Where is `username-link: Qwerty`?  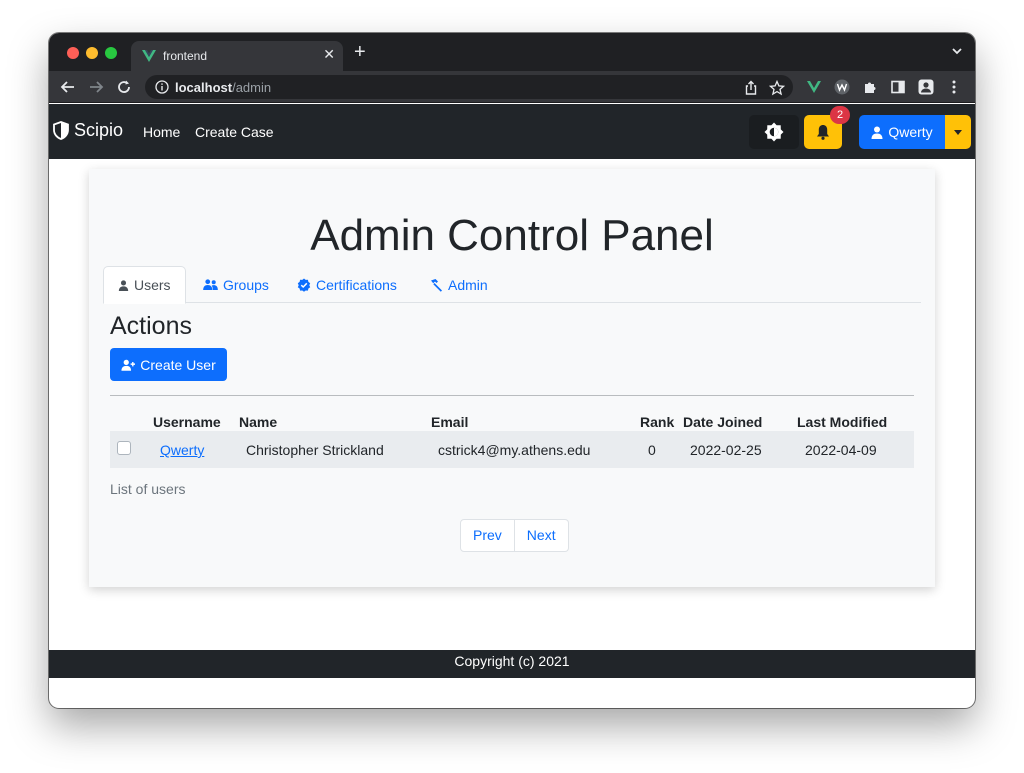
username-link: Qwerty is located at coordinates (182, 450).